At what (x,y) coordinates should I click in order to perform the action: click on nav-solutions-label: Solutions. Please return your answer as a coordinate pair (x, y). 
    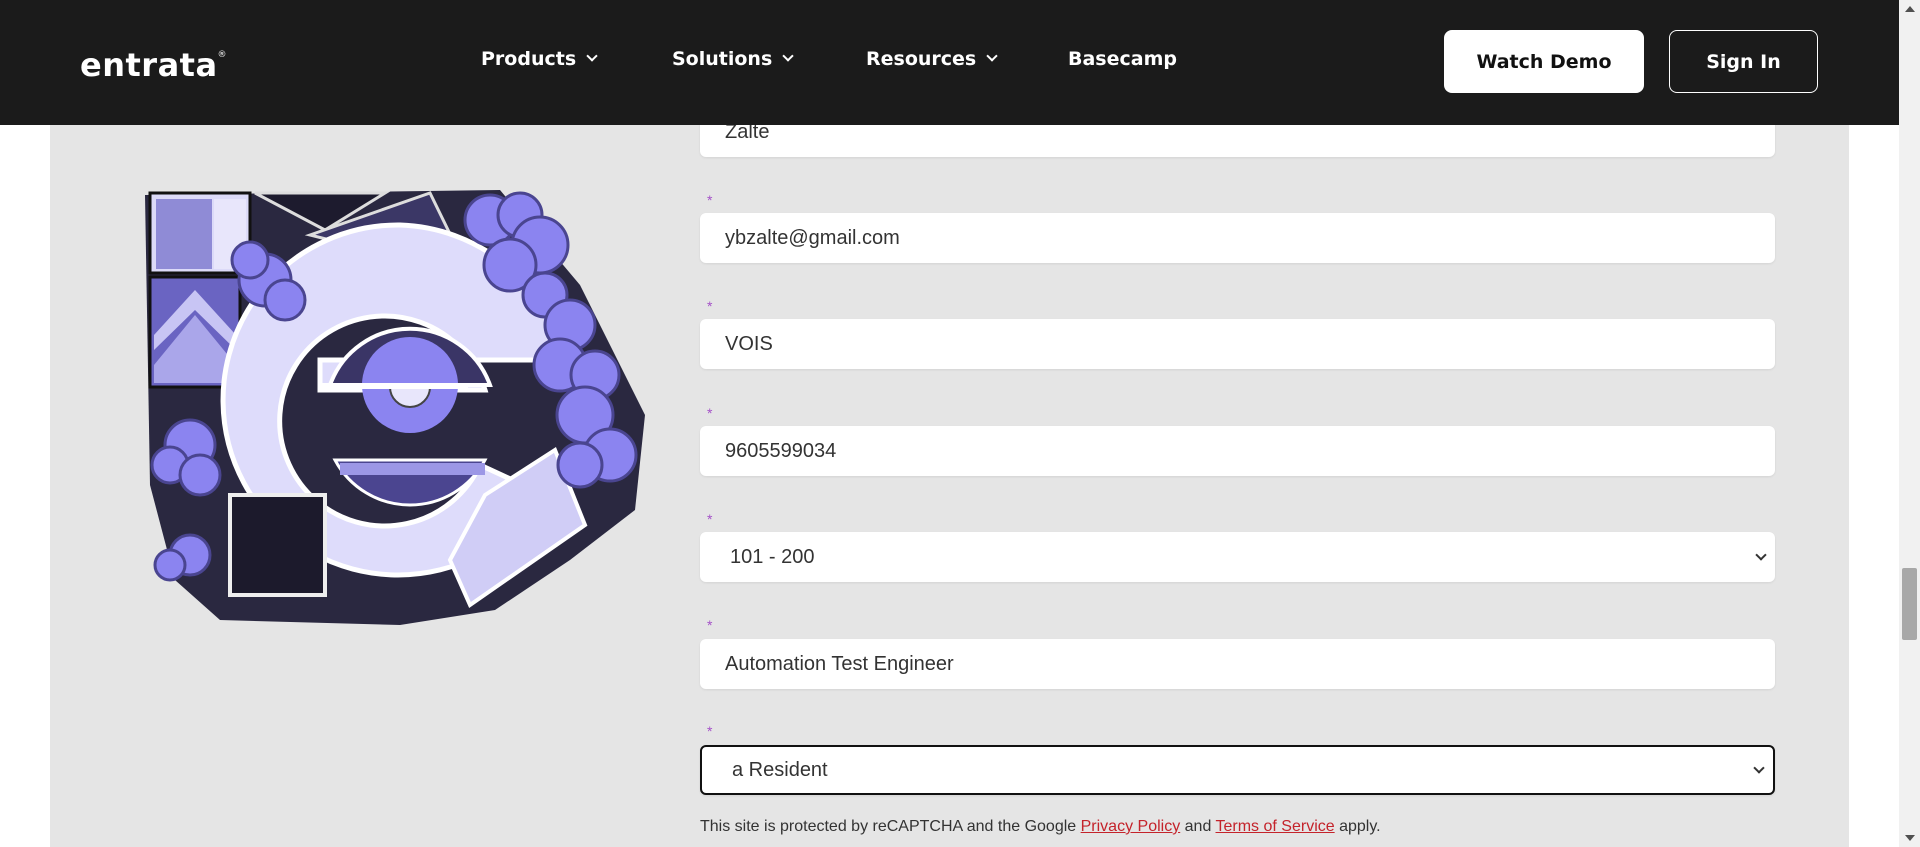
    Looking at the image, I should click on (722, 59).